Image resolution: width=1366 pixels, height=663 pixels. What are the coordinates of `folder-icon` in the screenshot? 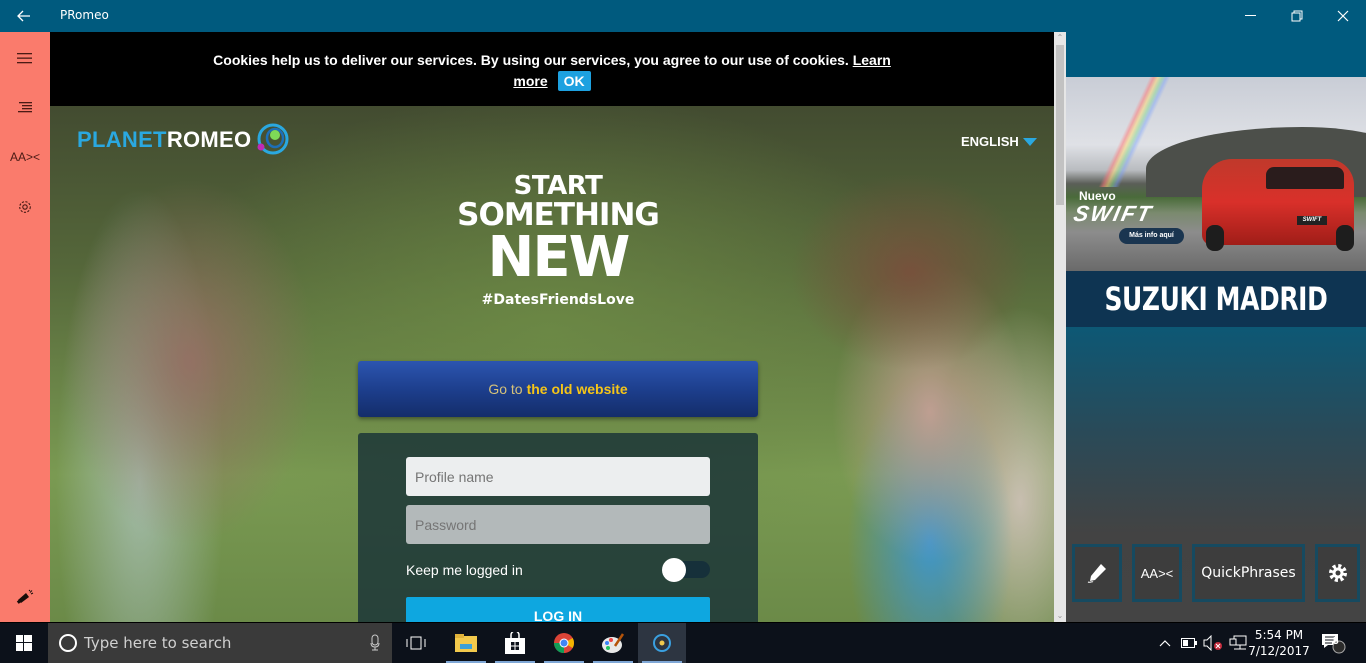 It's located at (466, 643).